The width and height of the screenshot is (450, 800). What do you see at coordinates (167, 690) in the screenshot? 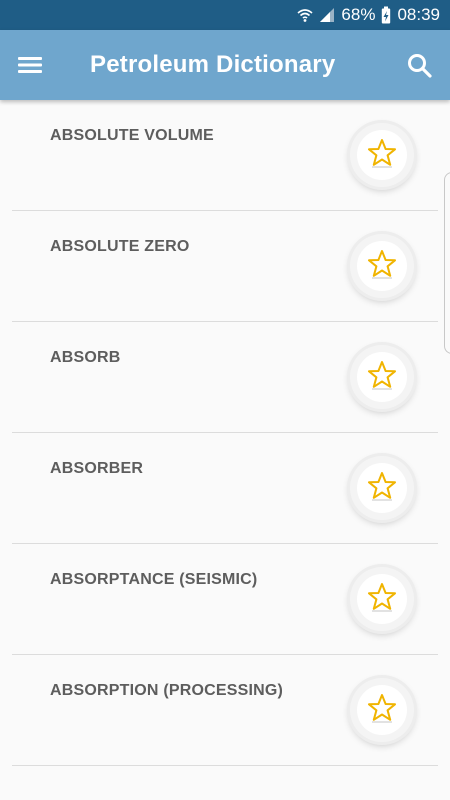
I see `term-label: ABSORPTION (PROCESSING)` at bounding box center [167, 690].